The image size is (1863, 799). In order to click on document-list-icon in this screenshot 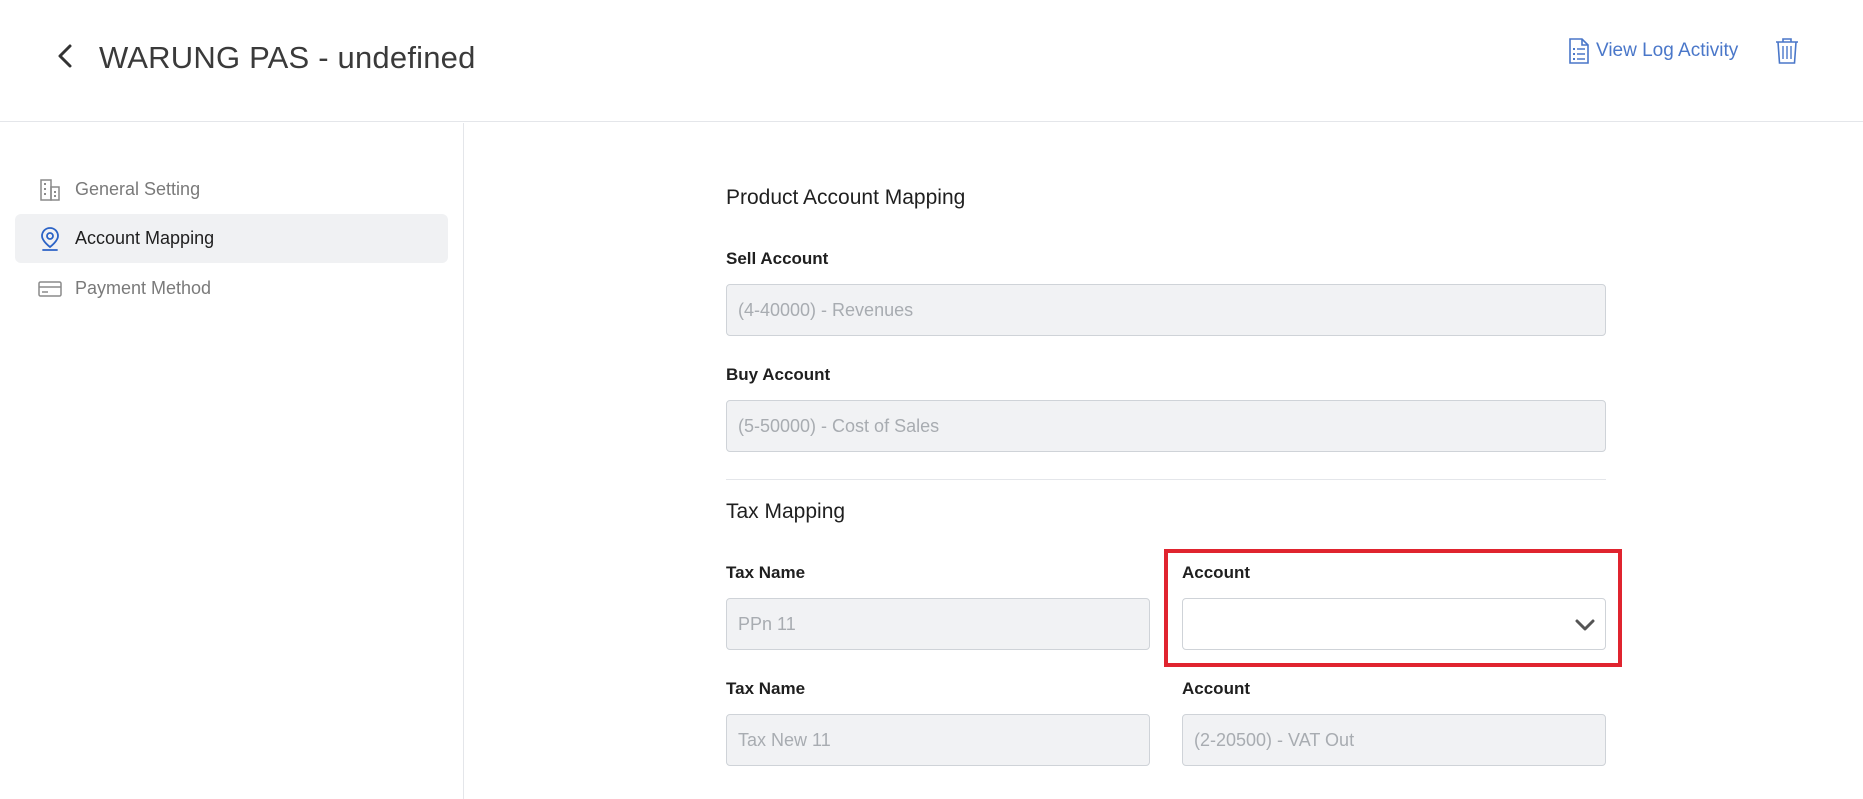, I will do `click(1579, 51)`.